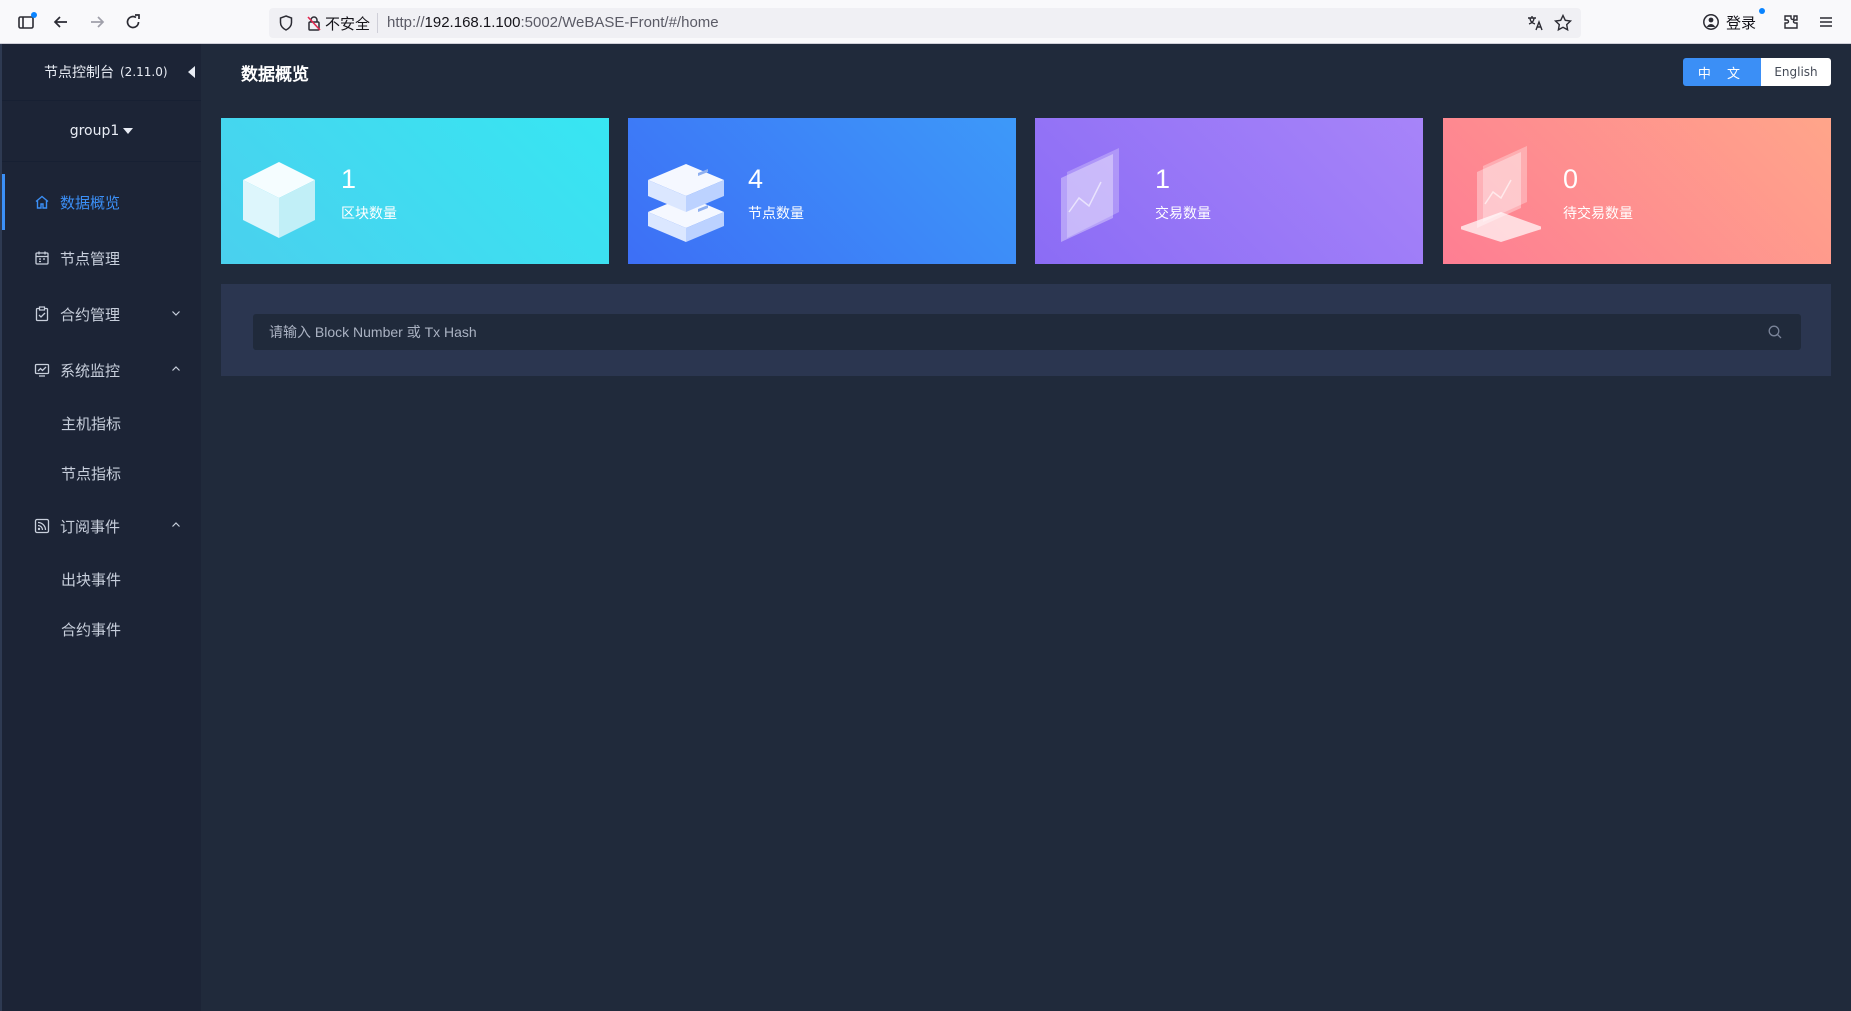 This screenshot has width=1851, height=1011. What do you see at coordinates (90, 258) in the screenshot?
I see `sidebar-item-label: 节点管理` at bounding box center [90, 258].